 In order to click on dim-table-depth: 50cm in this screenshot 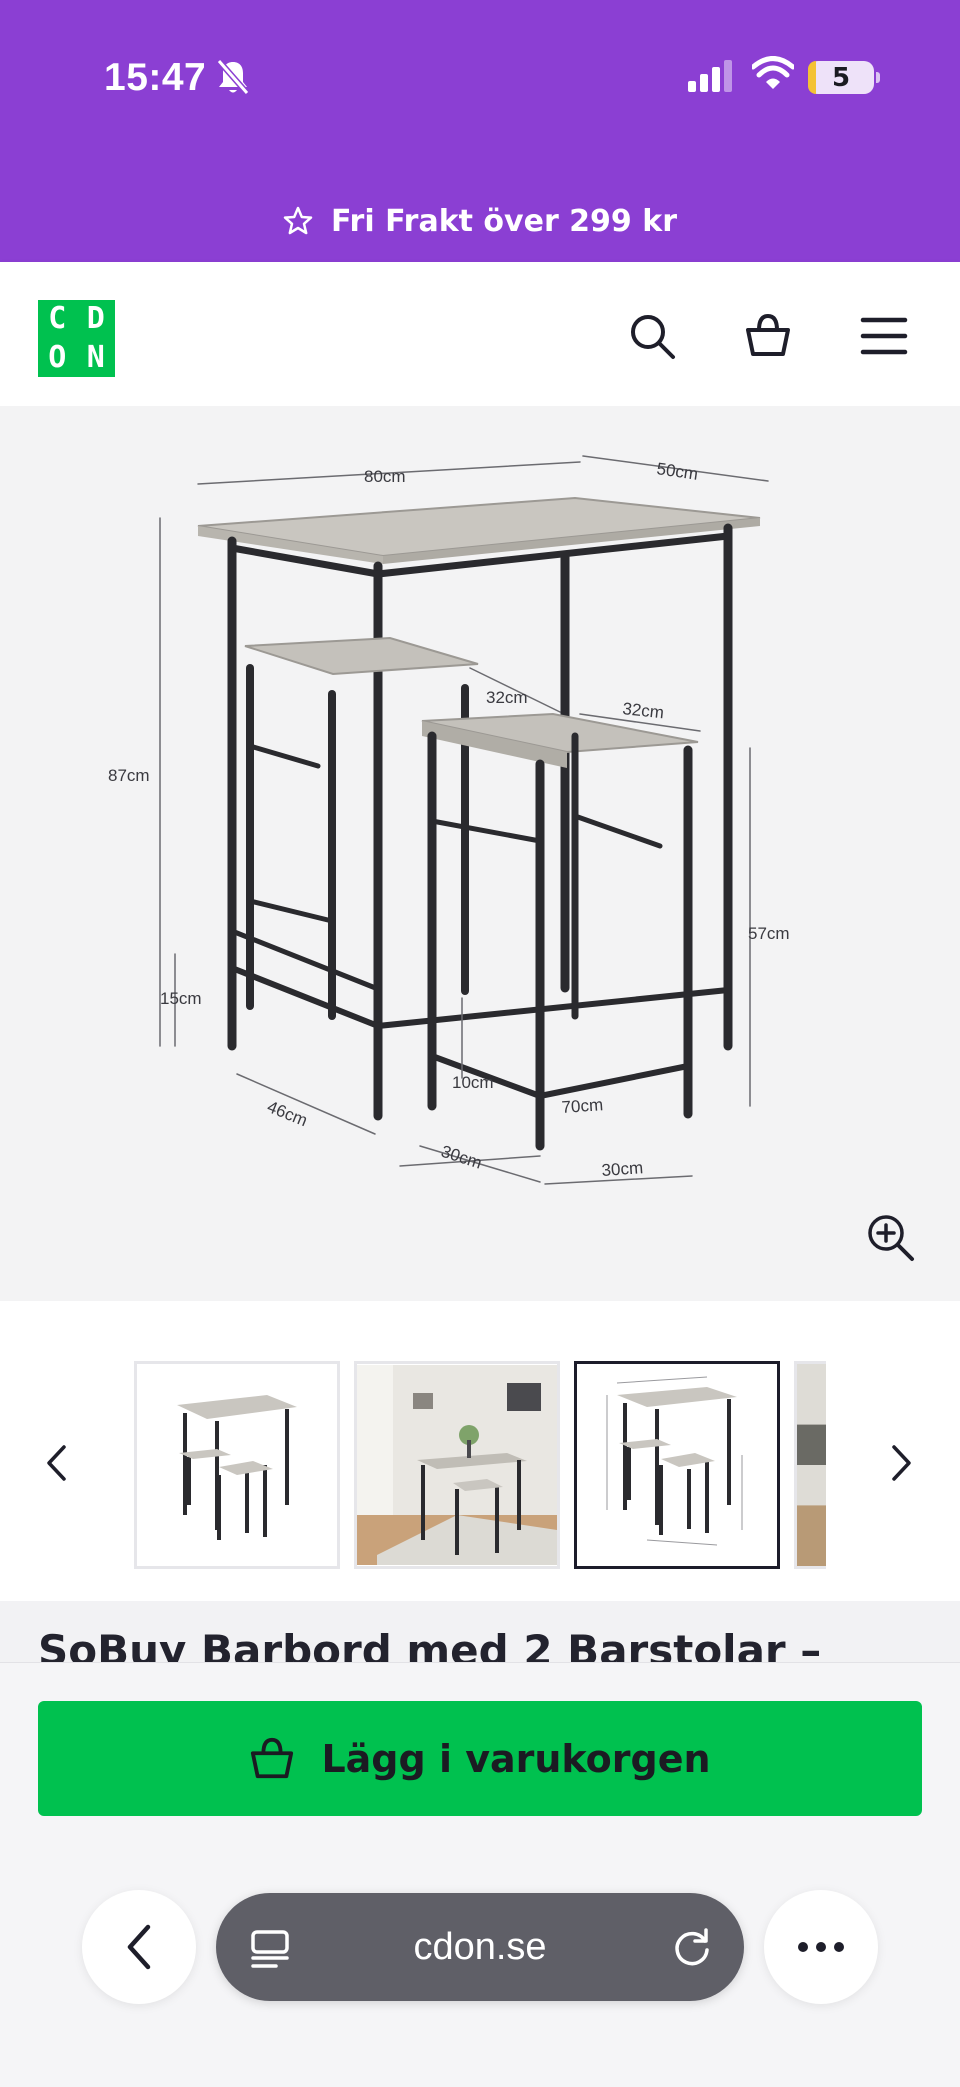, I will do `click(677, 471)`.